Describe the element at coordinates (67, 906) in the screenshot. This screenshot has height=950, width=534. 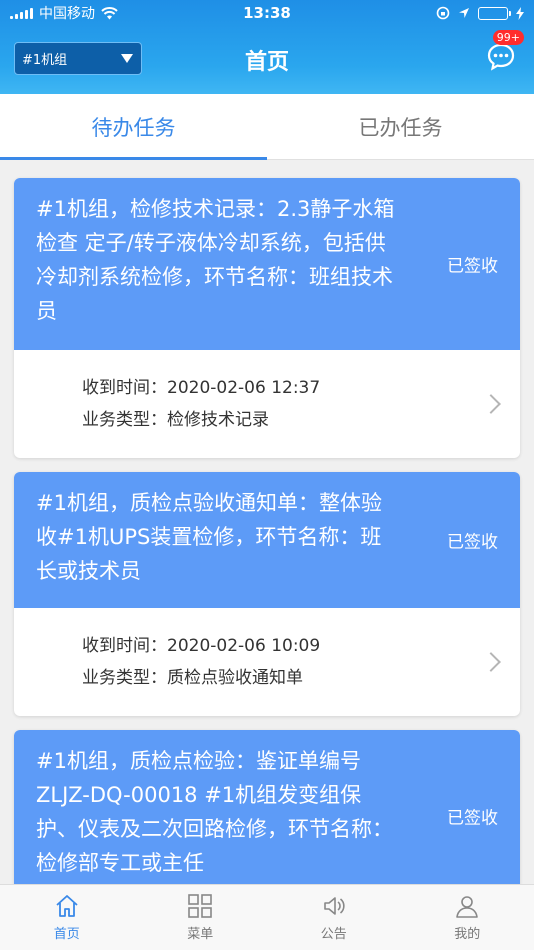
I see `home-icon` at that location.